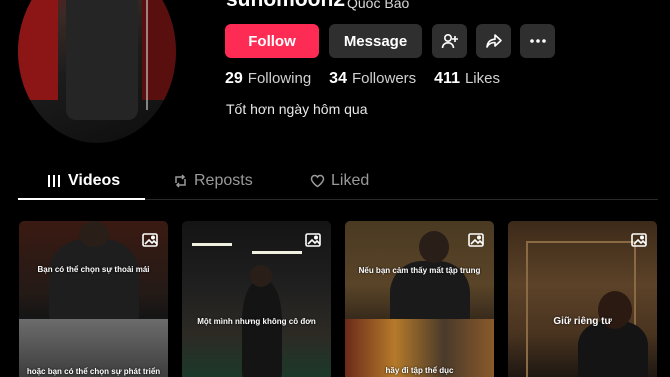  Describe the element at coordinates (234, 78) in the screenshot. I see `following-count: 29` at that location.